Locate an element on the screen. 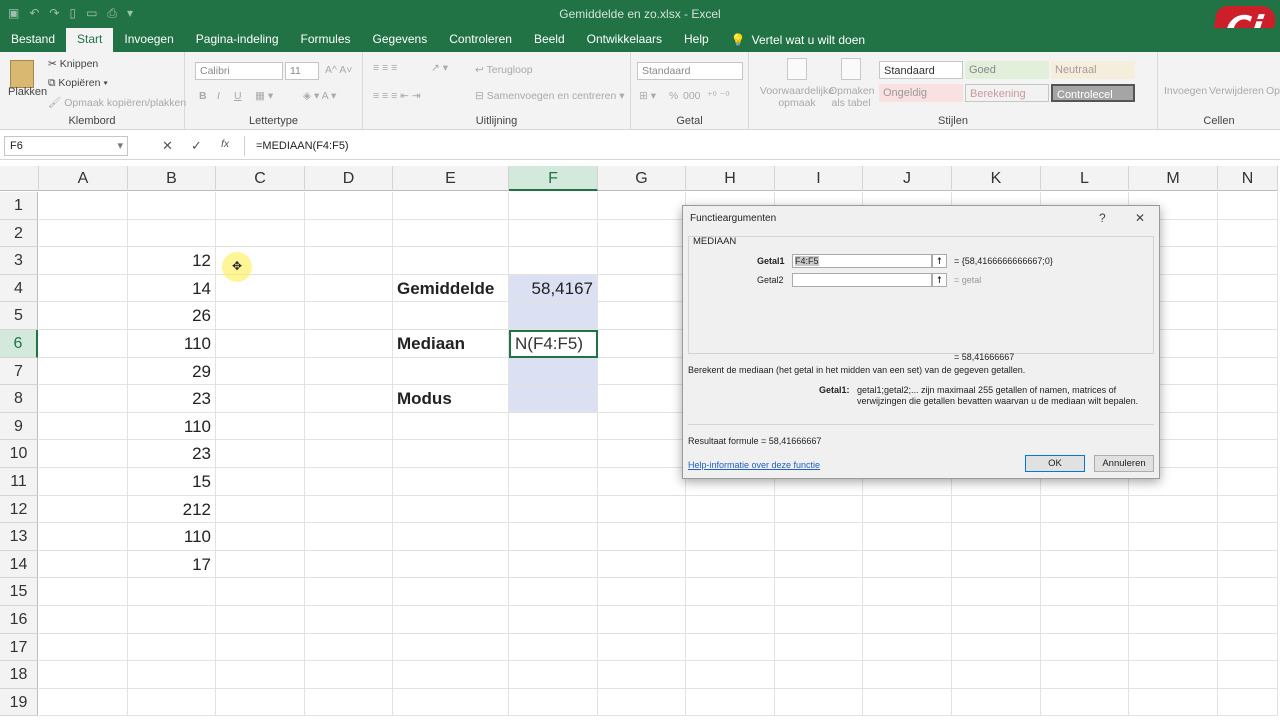 The height and width of the screenshot is (720, 1280). cell-d8 is located at coordinates (349, 399).